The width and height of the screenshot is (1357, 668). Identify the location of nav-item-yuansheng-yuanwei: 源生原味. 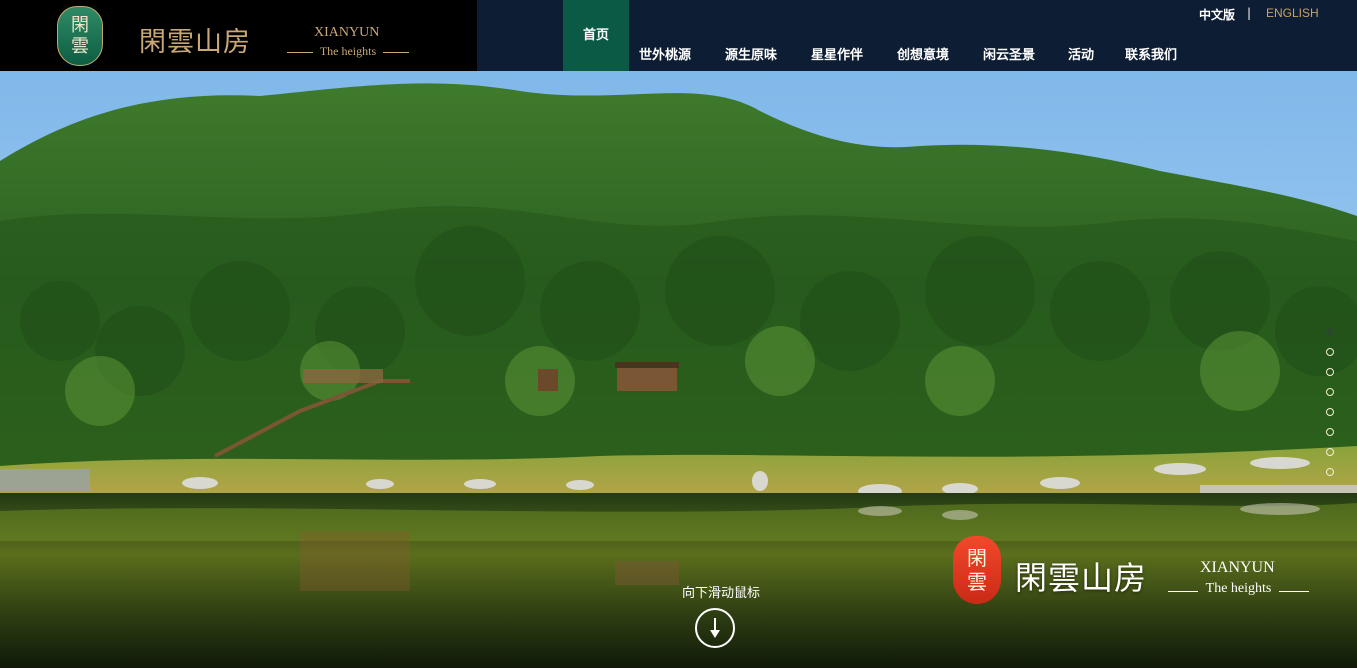
(751, 53).